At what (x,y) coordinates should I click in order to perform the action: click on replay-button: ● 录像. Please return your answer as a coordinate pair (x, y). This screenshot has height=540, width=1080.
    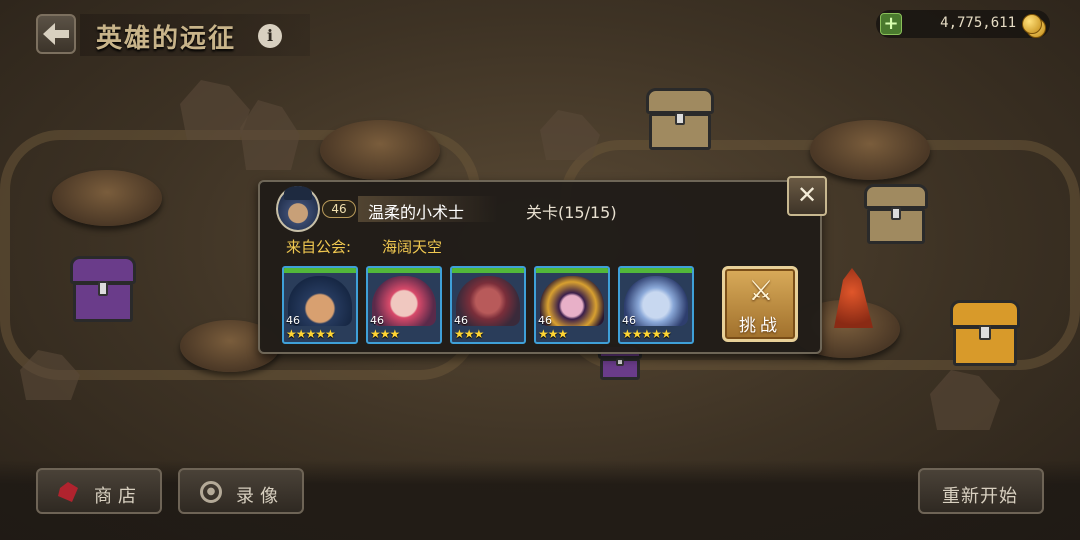
    Looking at the image, I should click on (241, 491).